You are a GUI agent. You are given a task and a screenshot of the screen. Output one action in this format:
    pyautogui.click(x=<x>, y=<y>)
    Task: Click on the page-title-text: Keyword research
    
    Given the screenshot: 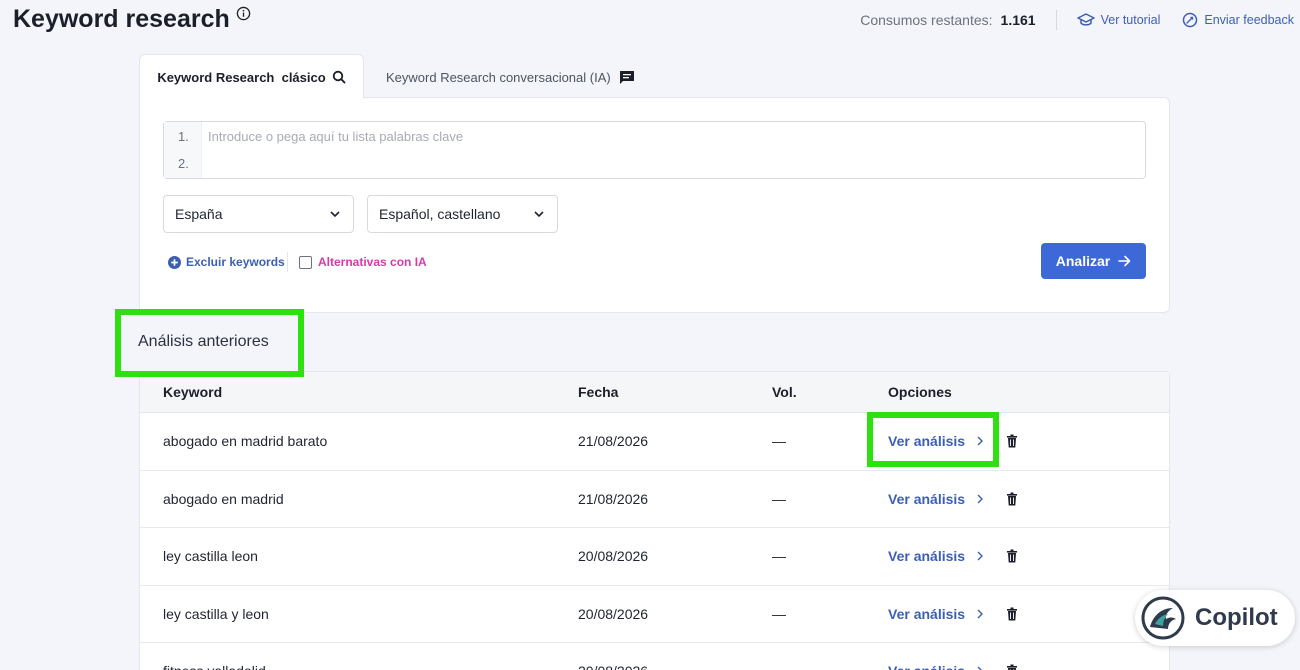 What is the action you would take?
    pyautogui.click(x=121, y=19)
    